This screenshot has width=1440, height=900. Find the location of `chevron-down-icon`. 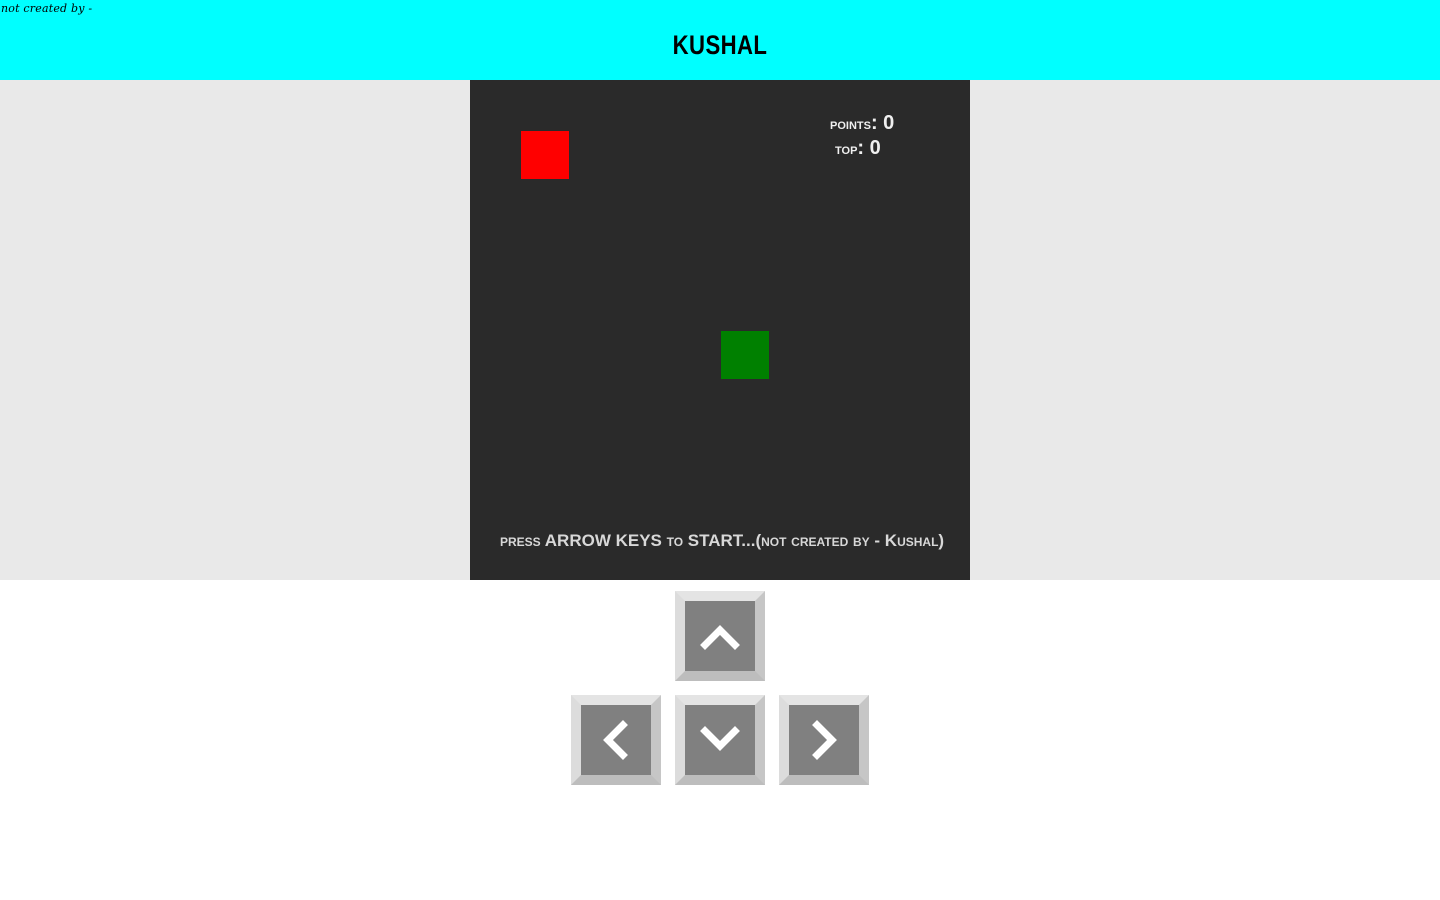

chevron-down-icon is located at coordinates (720, 738).